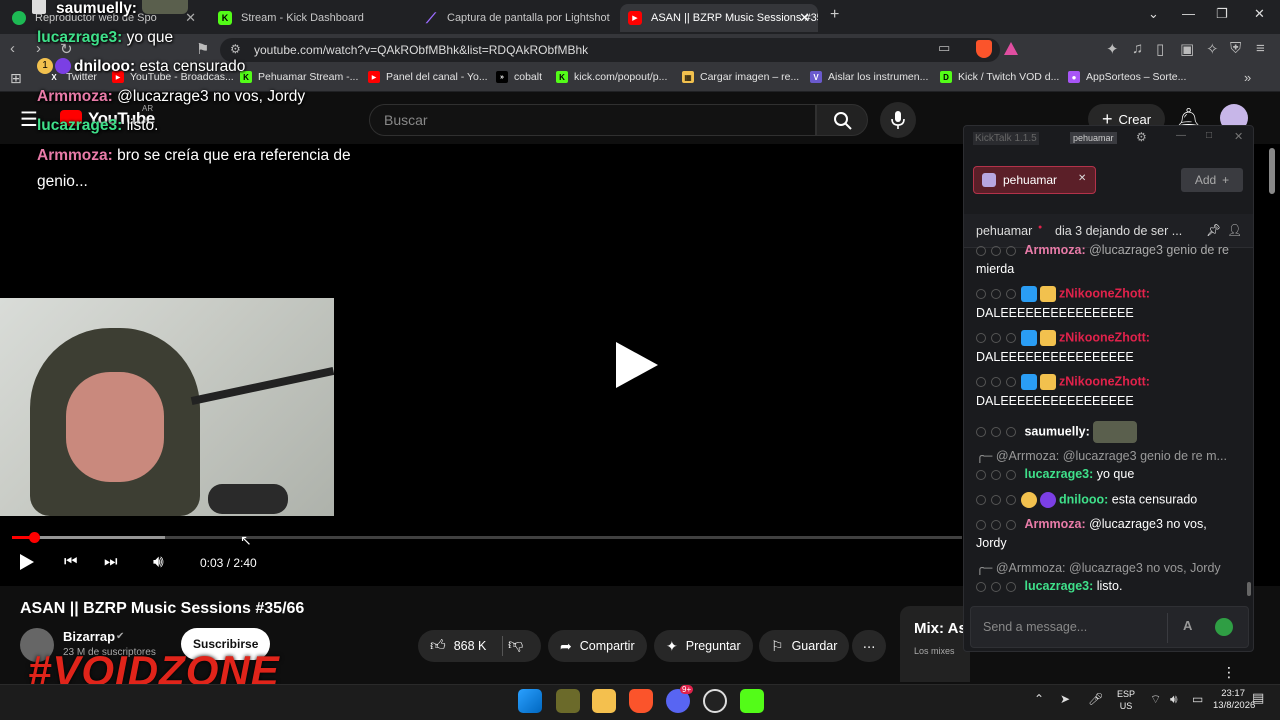 This screenshot has height=720, width=1280. I want to click on save-button: ⚐ Guardar, so click(804, 646).